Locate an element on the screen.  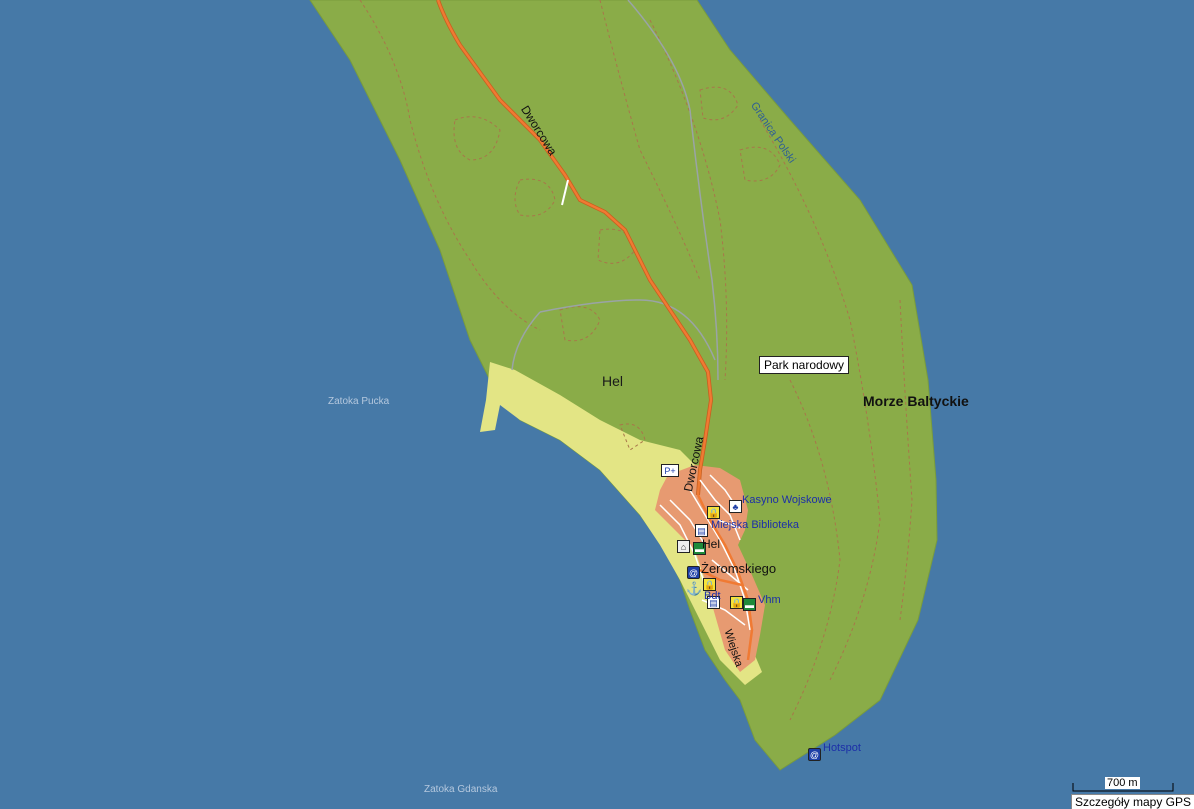
label-kasyno-wojskowe: Kasyno Wojskowe is located at coordinates (787, 500).